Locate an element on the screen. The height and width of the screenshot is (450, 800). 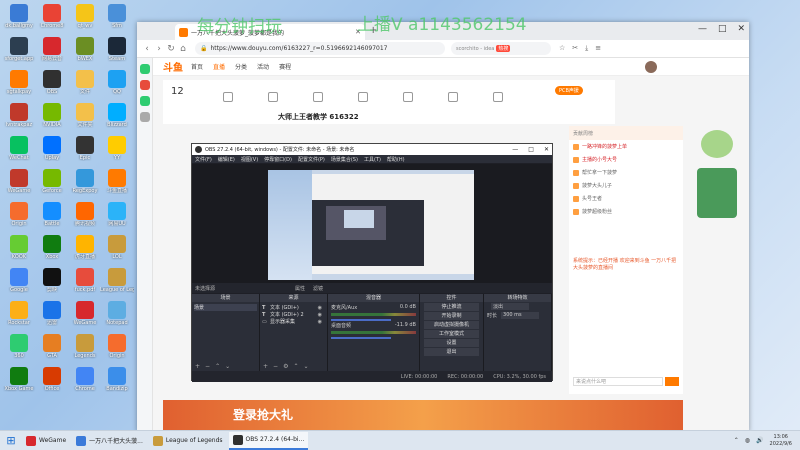
download-icon: ⤓ is located at coordinates (586, 48).